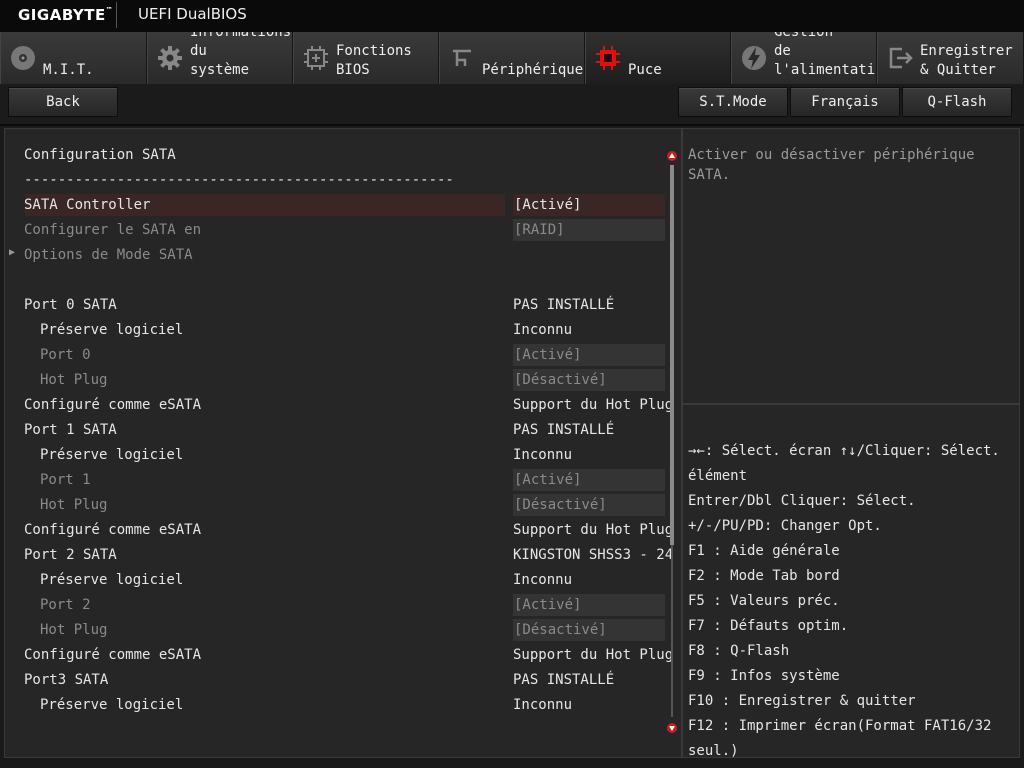 The width and height of the screenshot is (1024, 768). What do you see at coordinates (65, 355) in the screenshot?
I see `setting-label: Port 0` at bounding box center [65, 355].